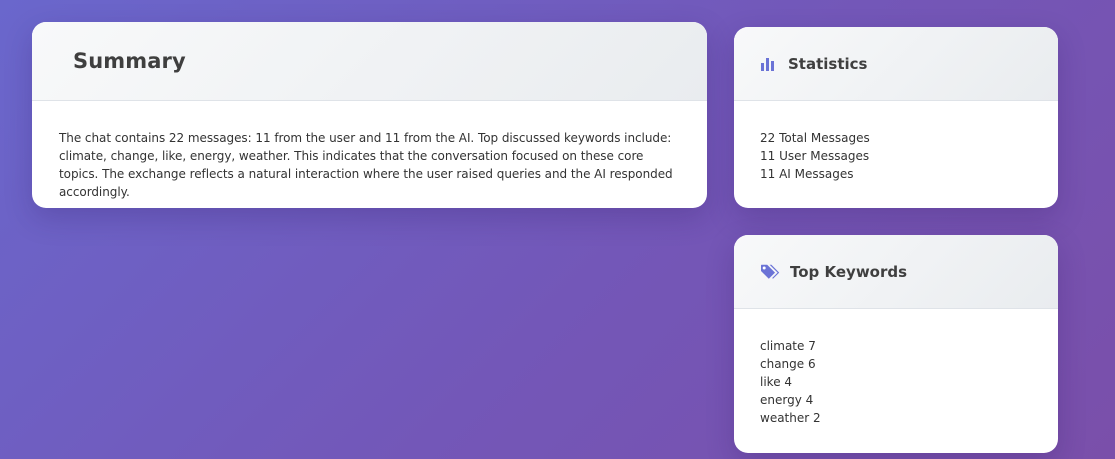 This screenshot has height=459, width=1115. I want to click on top-keywords-title: Top Keywords, so click(849, 271).